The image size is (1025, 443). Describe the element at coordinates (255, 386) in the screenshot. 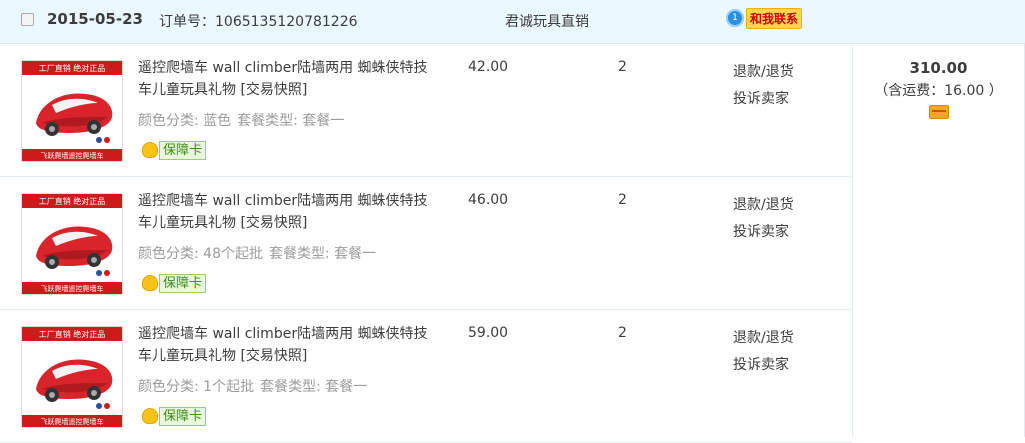

I see `product-spec: 颜色分类: 1个起批 套餐类型: 套餐一` at that location.